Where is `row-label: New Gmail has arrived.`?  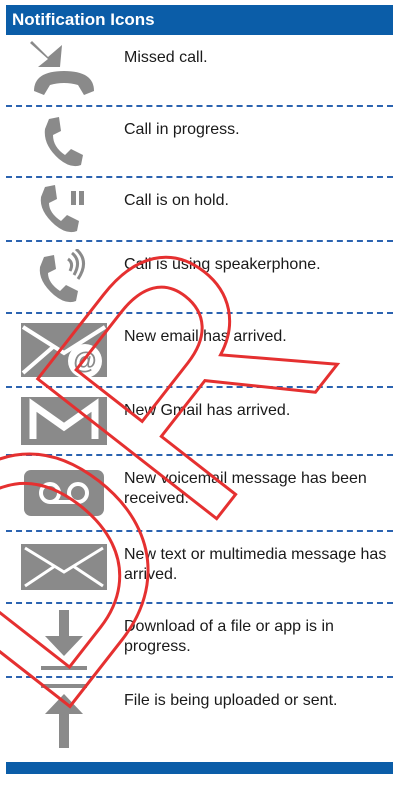 row-label: New Gmail has arrived. is located at coordinates (207, 410).